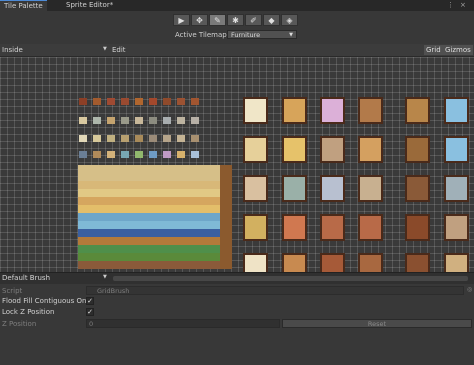 This screenshot has height=365, width=474. Describe the element at coordinates (450, 5) in the screenshot. I see `more-options-icon: ⋮` at that location.